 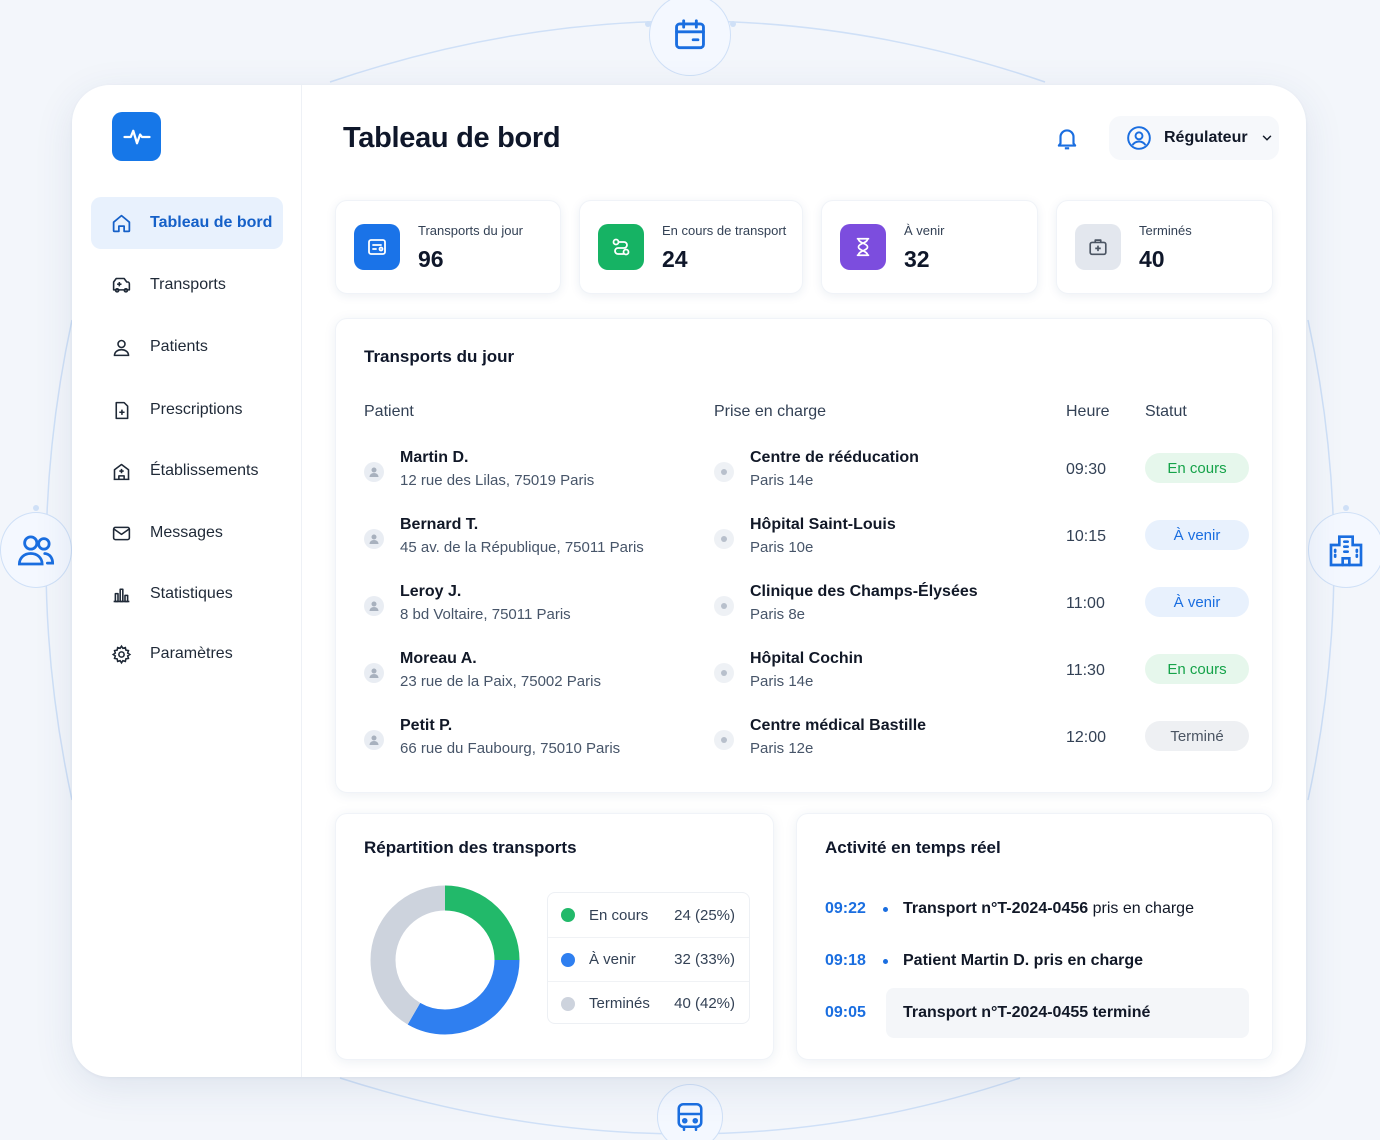 I want to click on medical-kit-icon, so click(x=1098, y=247).